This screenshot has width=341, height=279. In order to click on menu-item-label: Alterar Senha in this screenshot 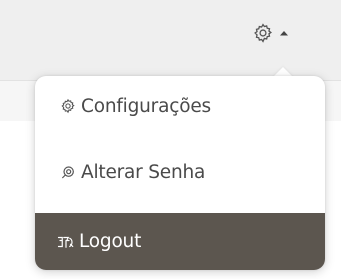, I will do `click(143, 172)`.